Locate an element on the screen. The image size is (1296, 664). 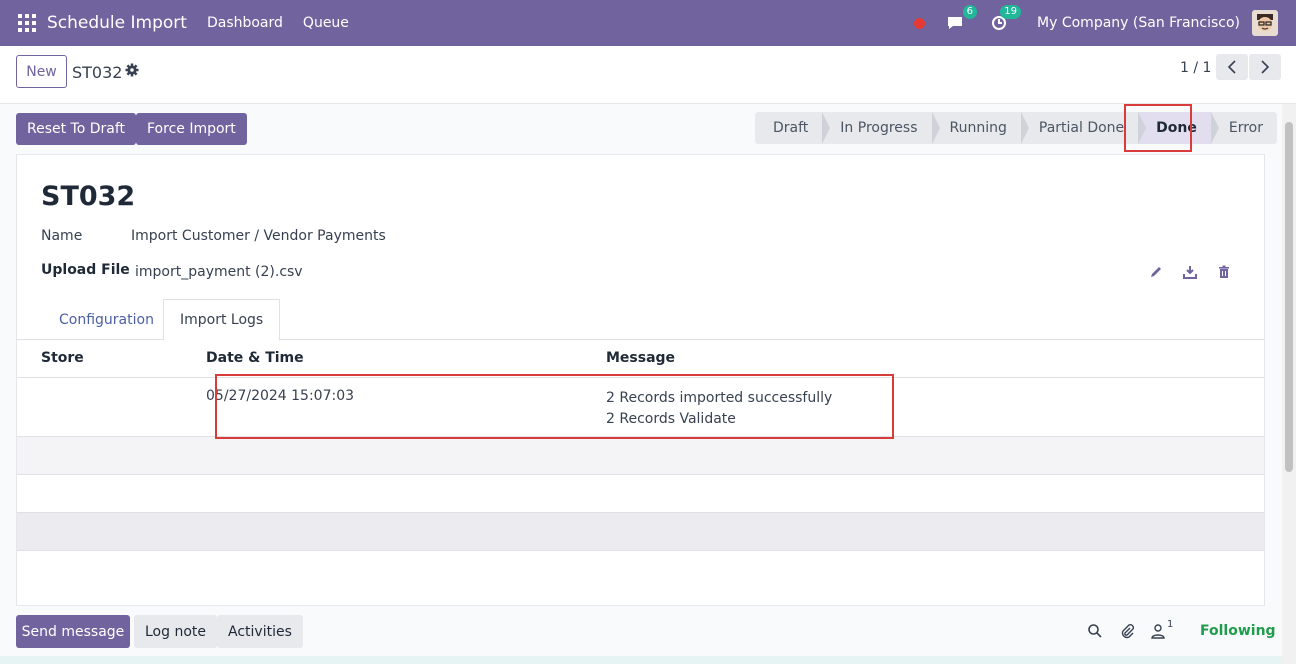
nav-queue: Queue is located at coordinates (326, 23).